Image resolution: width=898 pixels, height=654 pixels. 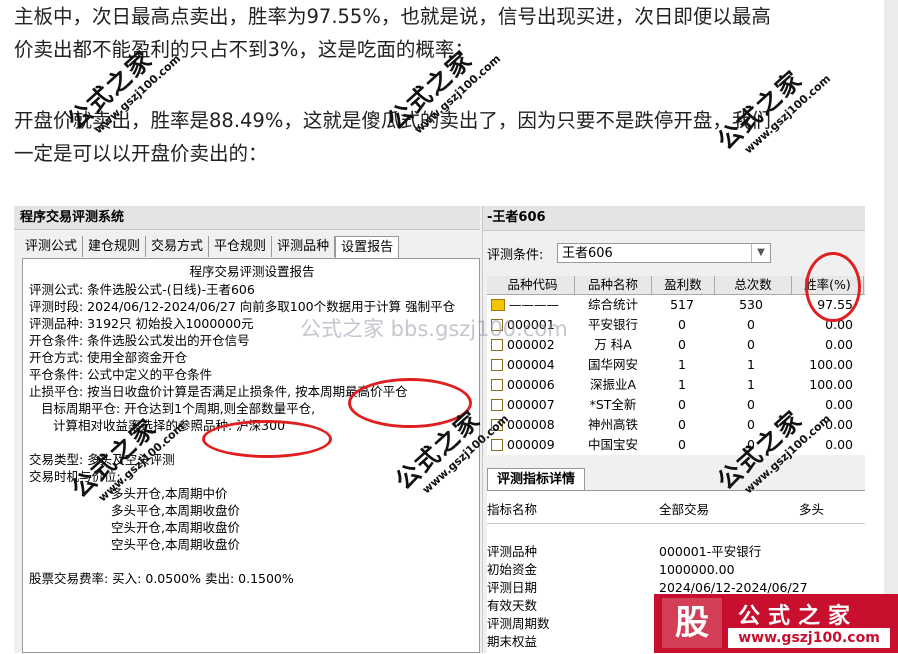 What do you see at coordinates (812, 509) in the screenshot?
I see `detail-header-long: 多头` at bounding box center [812, 509].